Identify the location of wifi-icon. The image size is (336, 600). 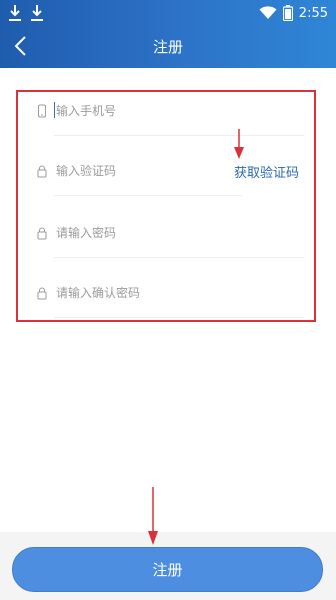
(268, 12).